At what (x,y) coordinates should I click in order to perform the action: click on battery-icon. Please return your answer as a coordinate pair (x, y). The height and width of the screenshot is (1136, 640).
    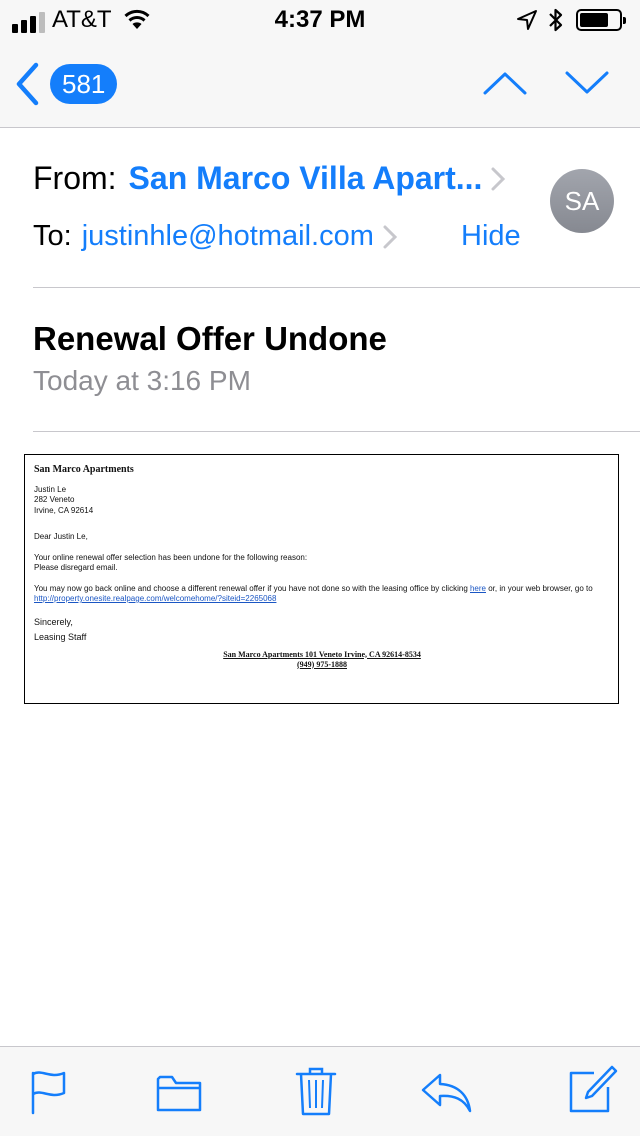
    Looking at the image, I should click on (601, 20).